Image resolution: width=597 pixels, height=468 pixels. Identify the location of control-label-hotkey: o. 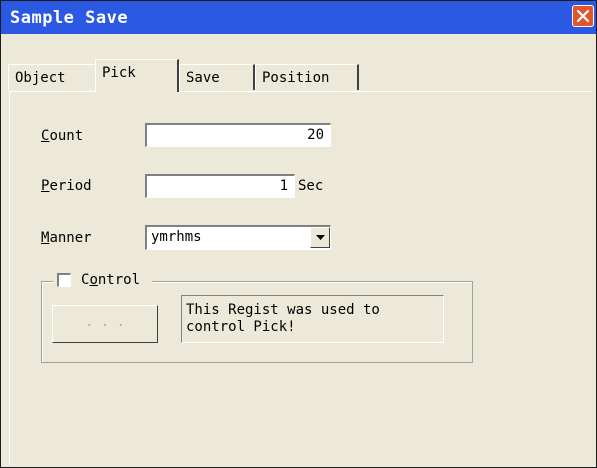
(93, 280).